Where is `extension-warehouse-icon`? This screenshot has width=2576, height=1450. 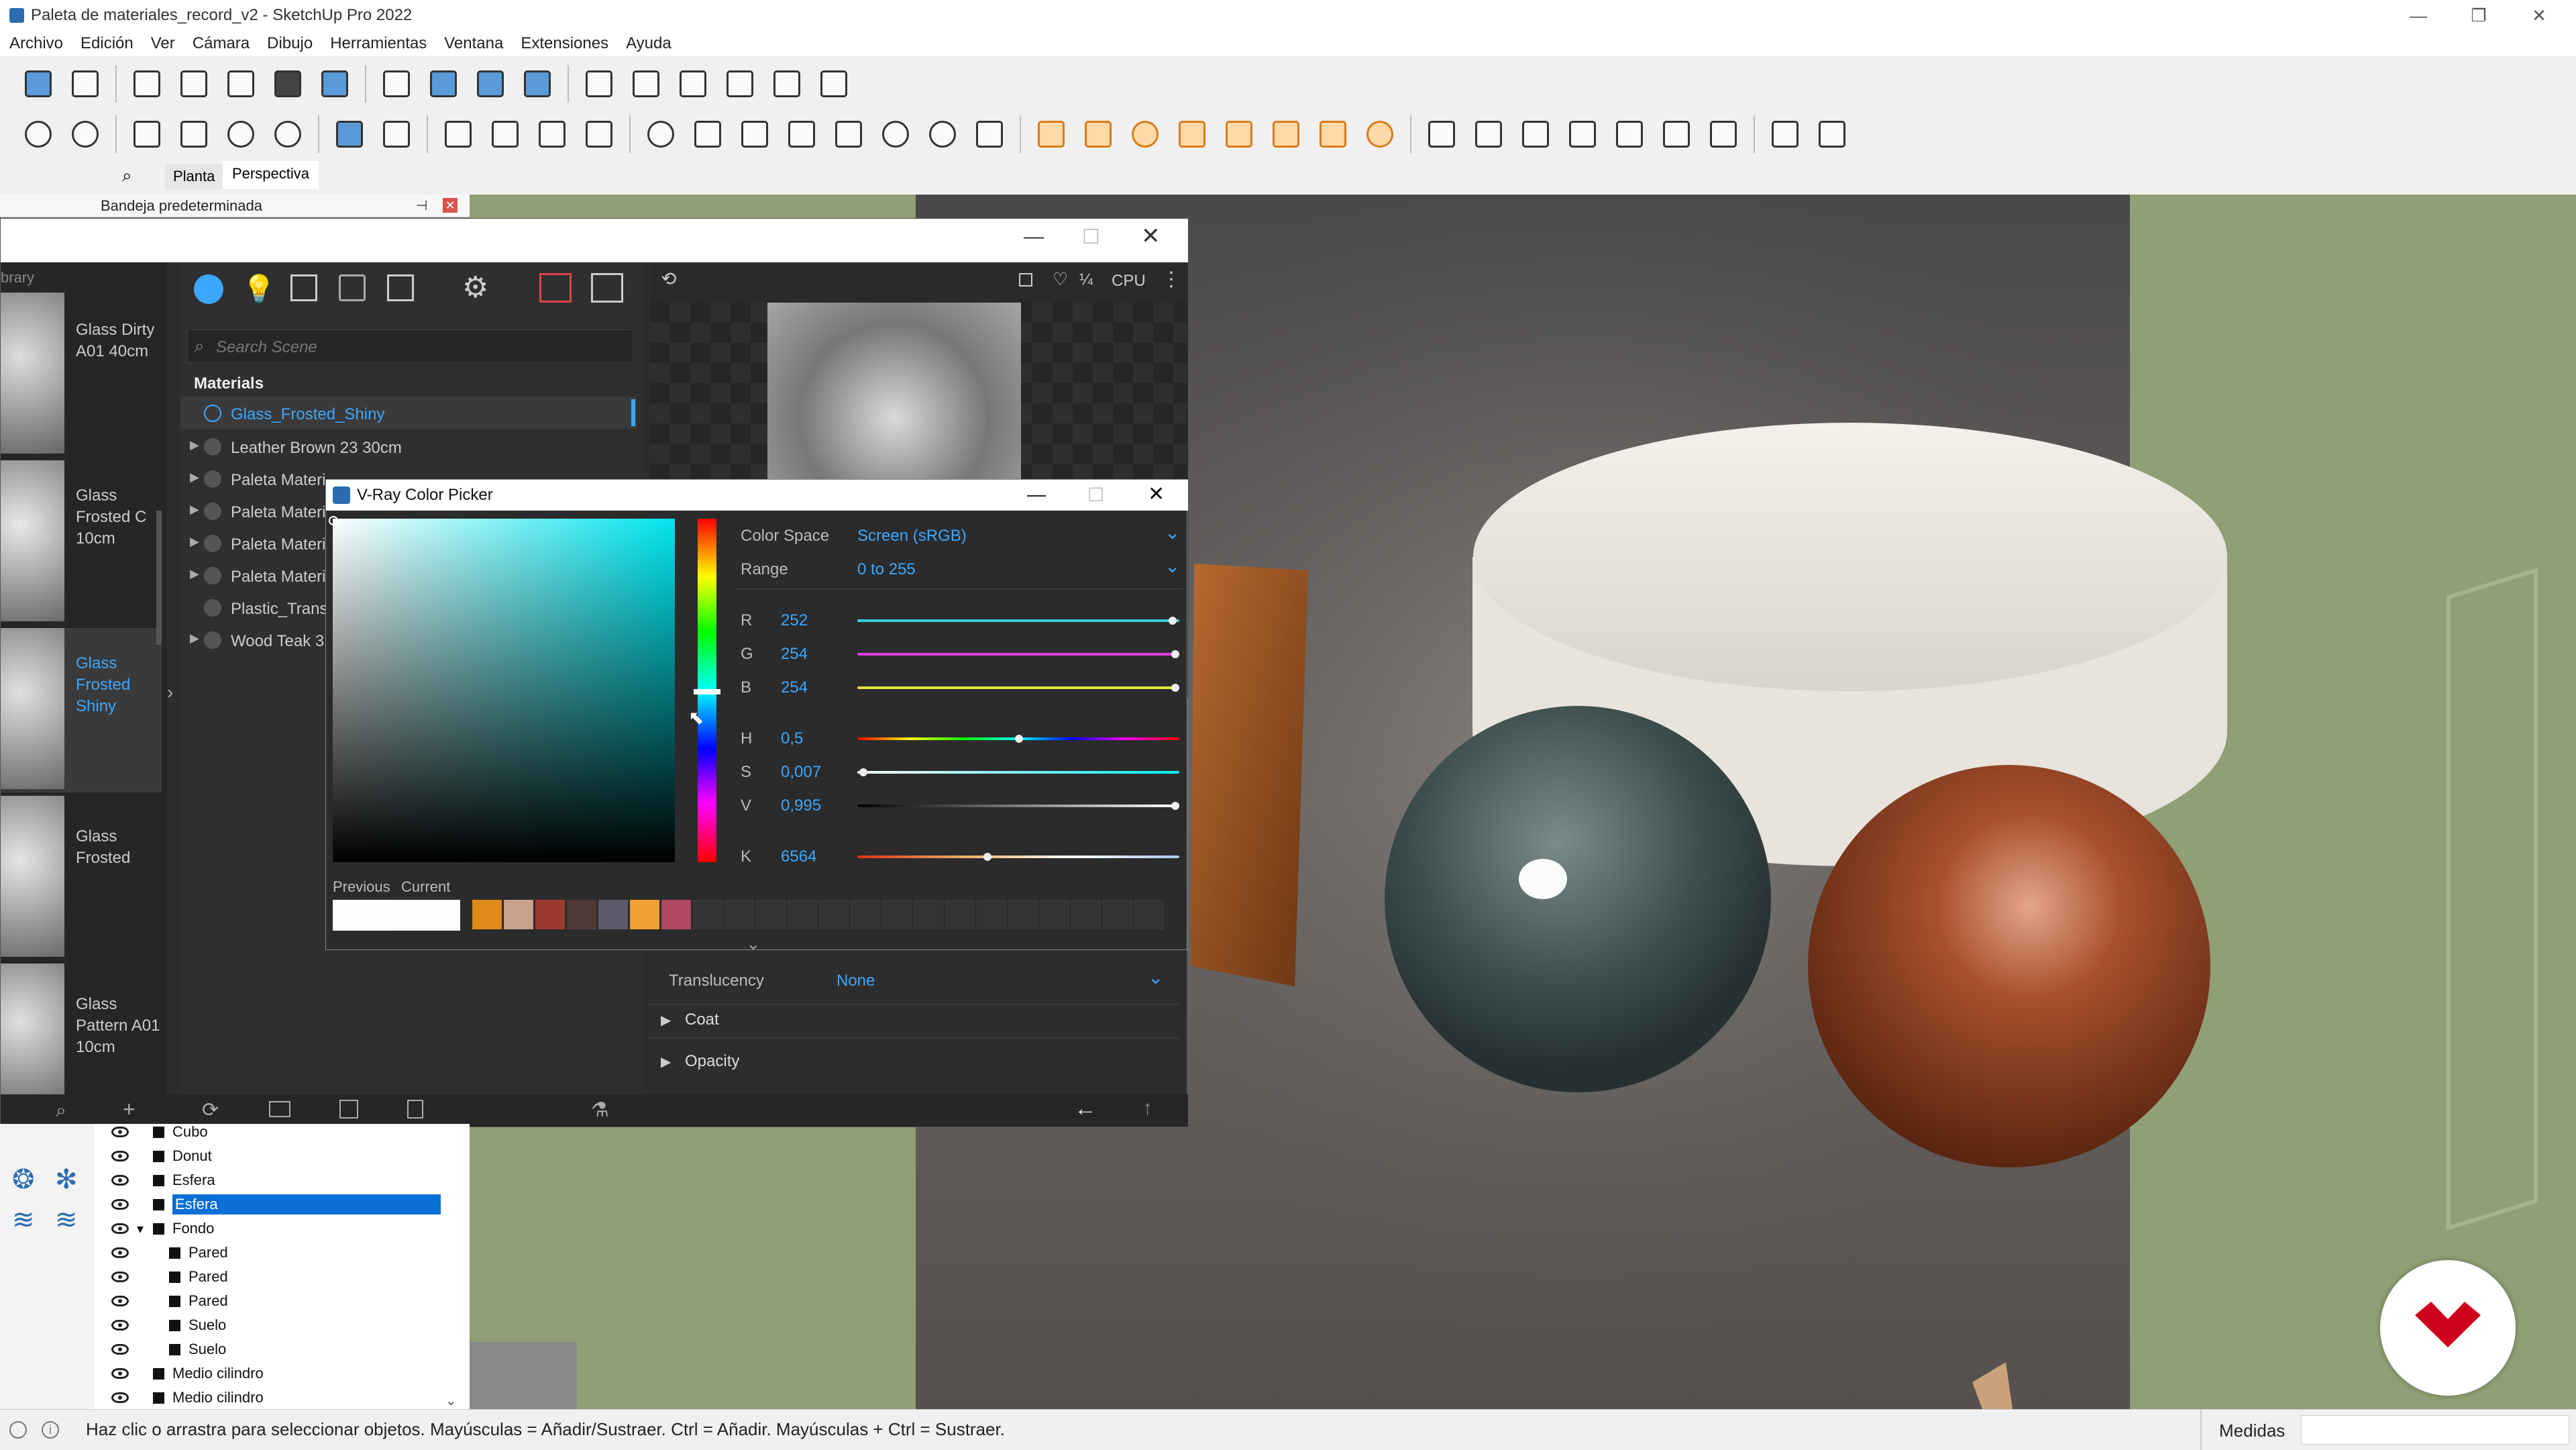
extension-warehouse-icon is located at coordinates (834, 84).